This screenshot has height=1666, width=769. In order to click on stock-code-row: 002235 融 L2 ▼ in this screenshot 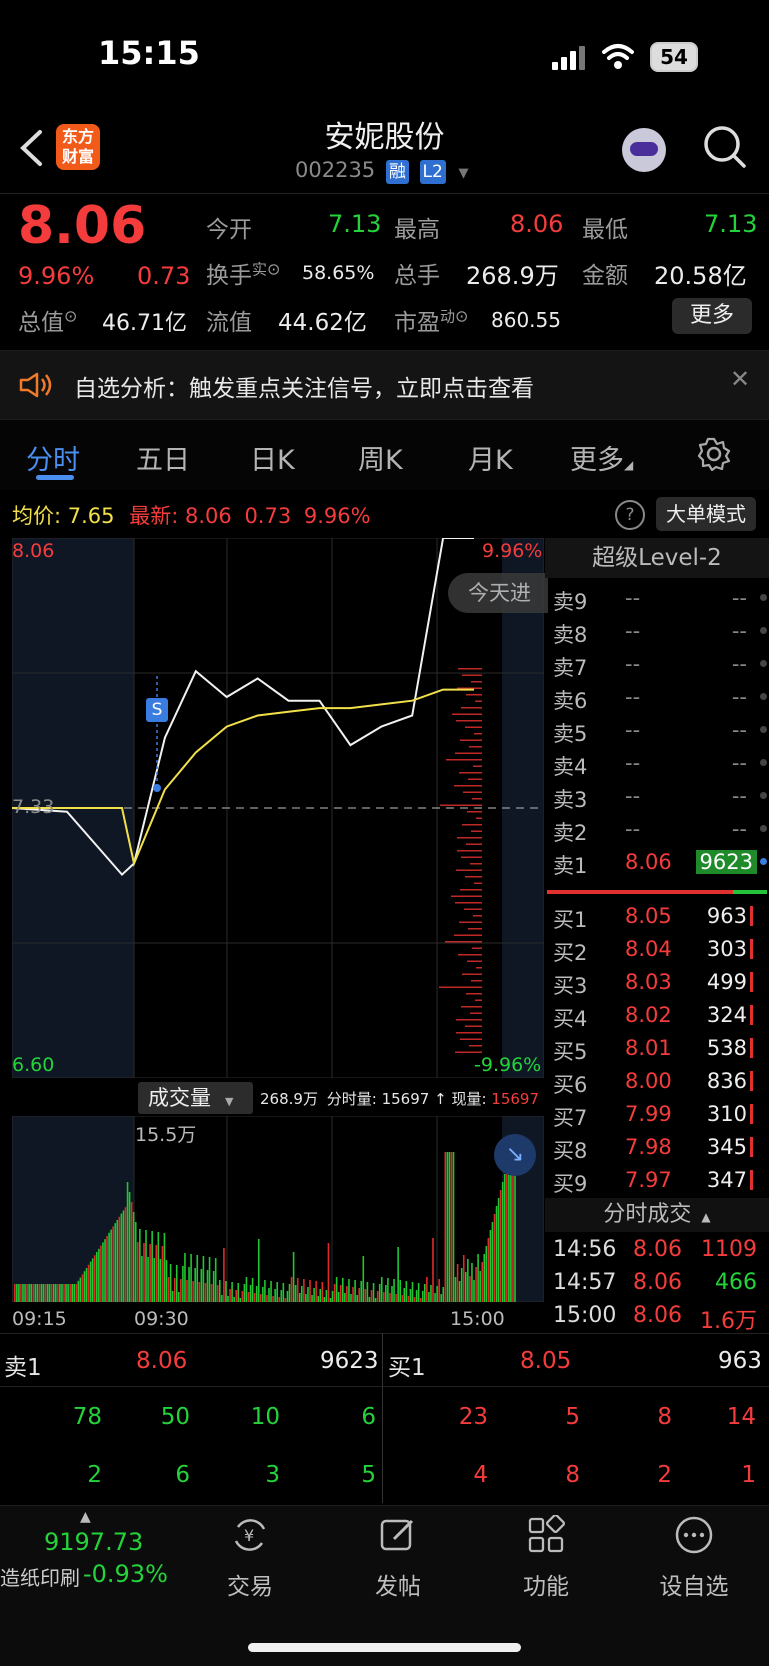, I will do `click(382, 171)`.